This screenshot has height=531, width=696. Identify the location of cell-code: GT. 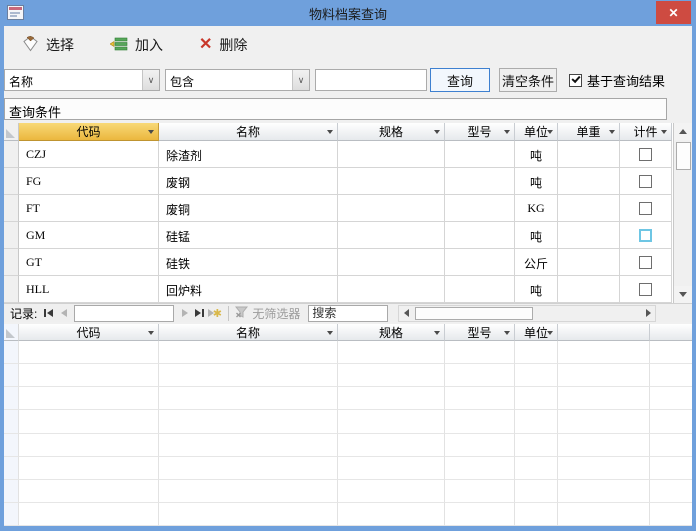
(89, 262).